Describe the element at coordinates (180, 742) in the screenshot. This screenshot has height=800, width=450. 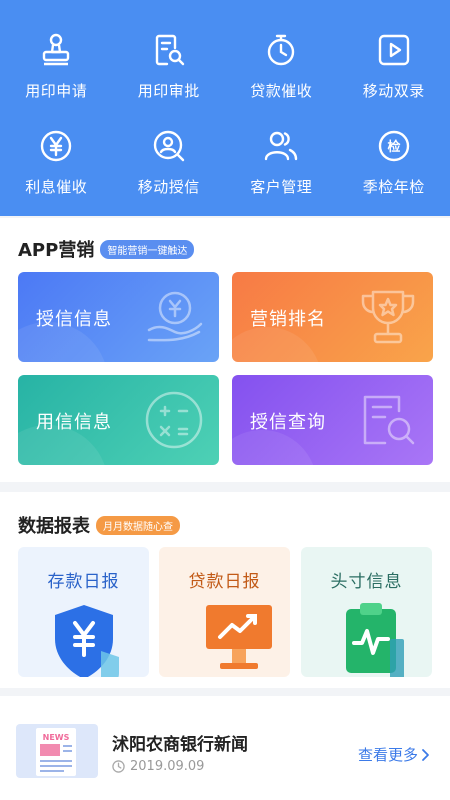
I see `news-title: 沭阳农商银行新闻` at that location.